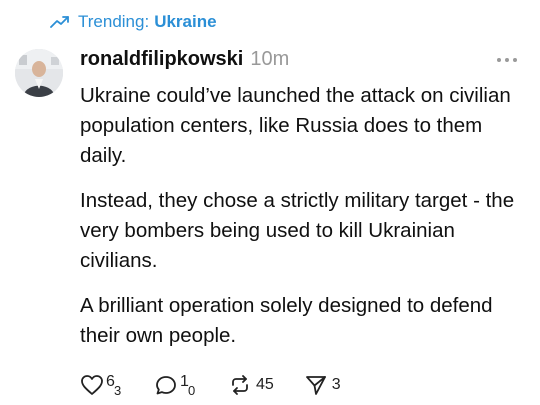 This screenshot has width=540, height=405. What do you see at coordinates (59, 22) in the screenshot?
I see `trending-up-icon` at bounding box center [59, 22].